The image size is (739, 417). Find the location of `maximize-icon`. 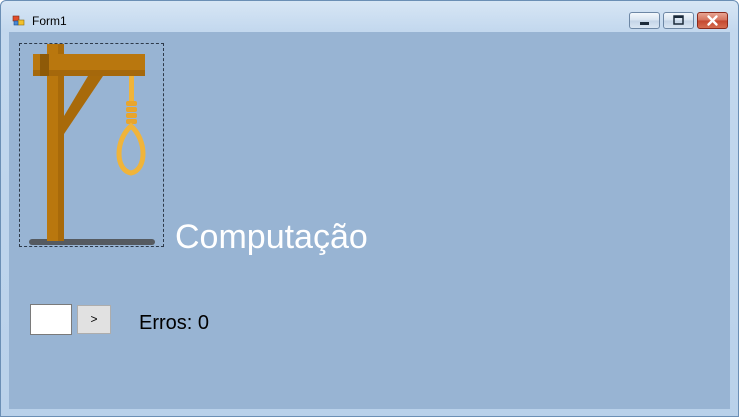

maximize-icon is located at coordinates (678, 20).